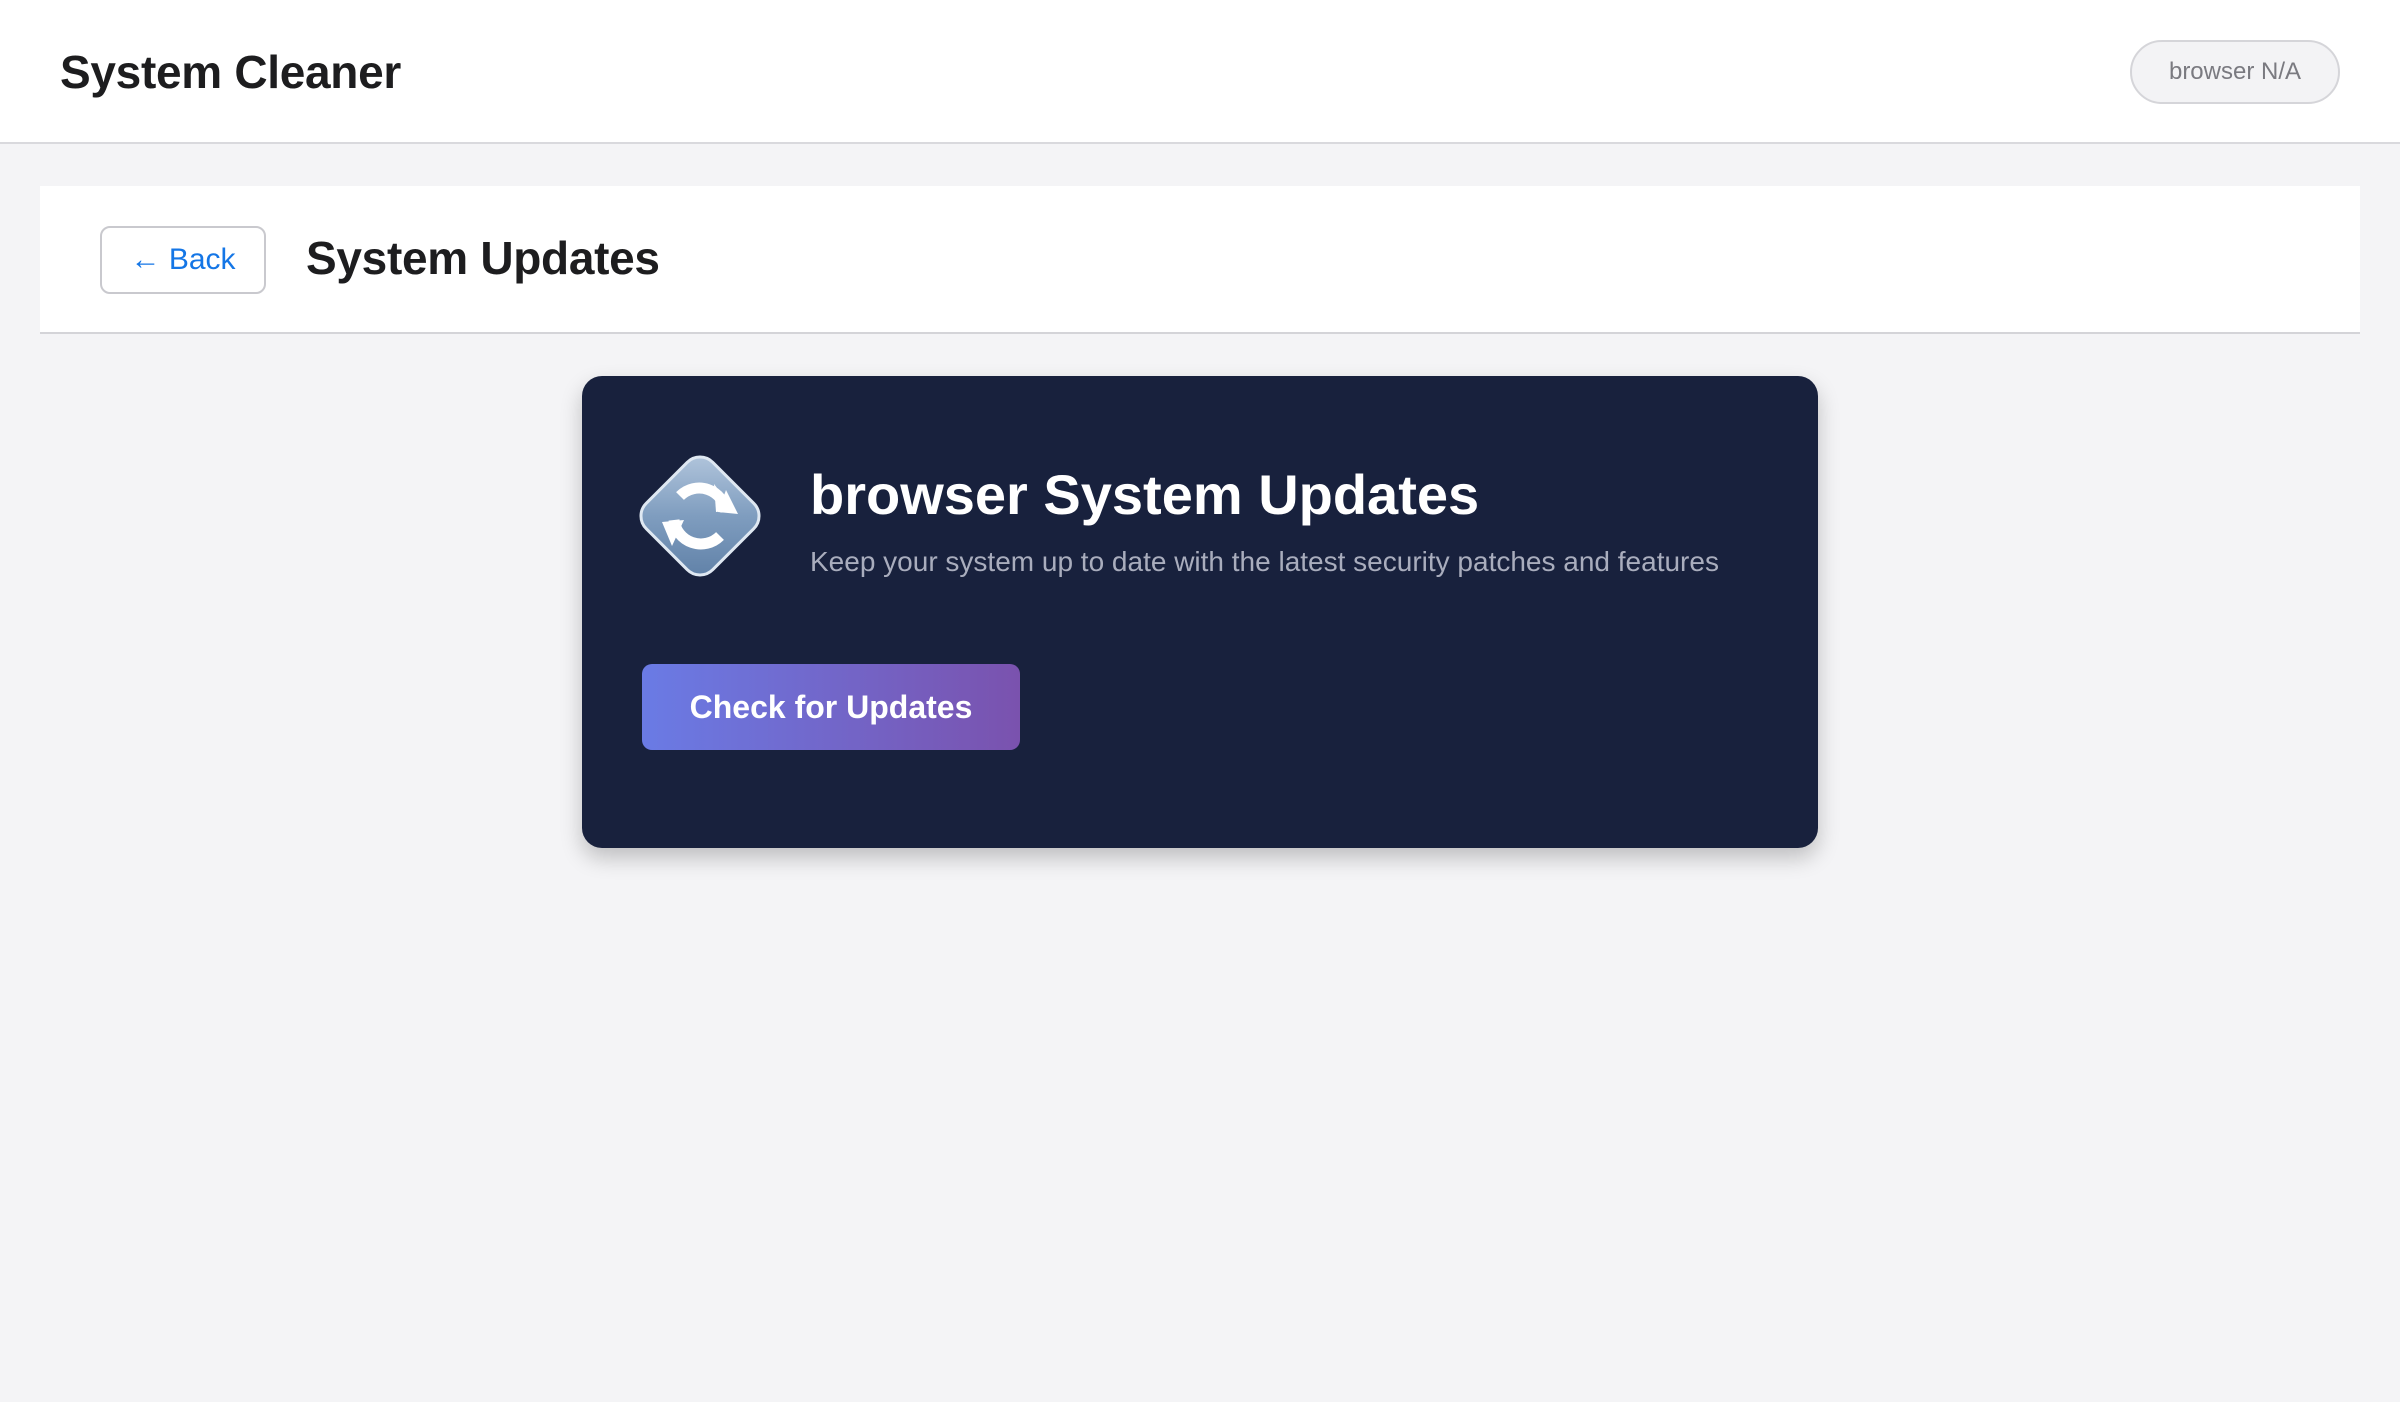  What do you see at coordinates (1145, 494) in the screenshot?
I see `card-title: browser System Updates` at bounding box center [1145, 494].